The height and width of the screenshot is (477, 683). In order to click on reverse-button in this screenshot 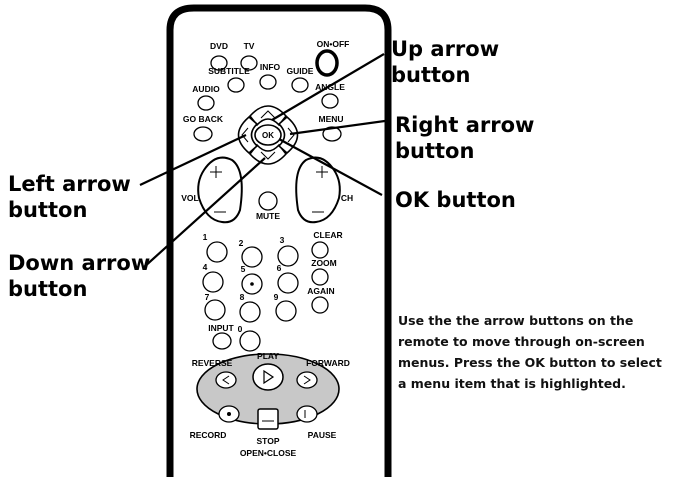, I will do `click(226, 380)`.